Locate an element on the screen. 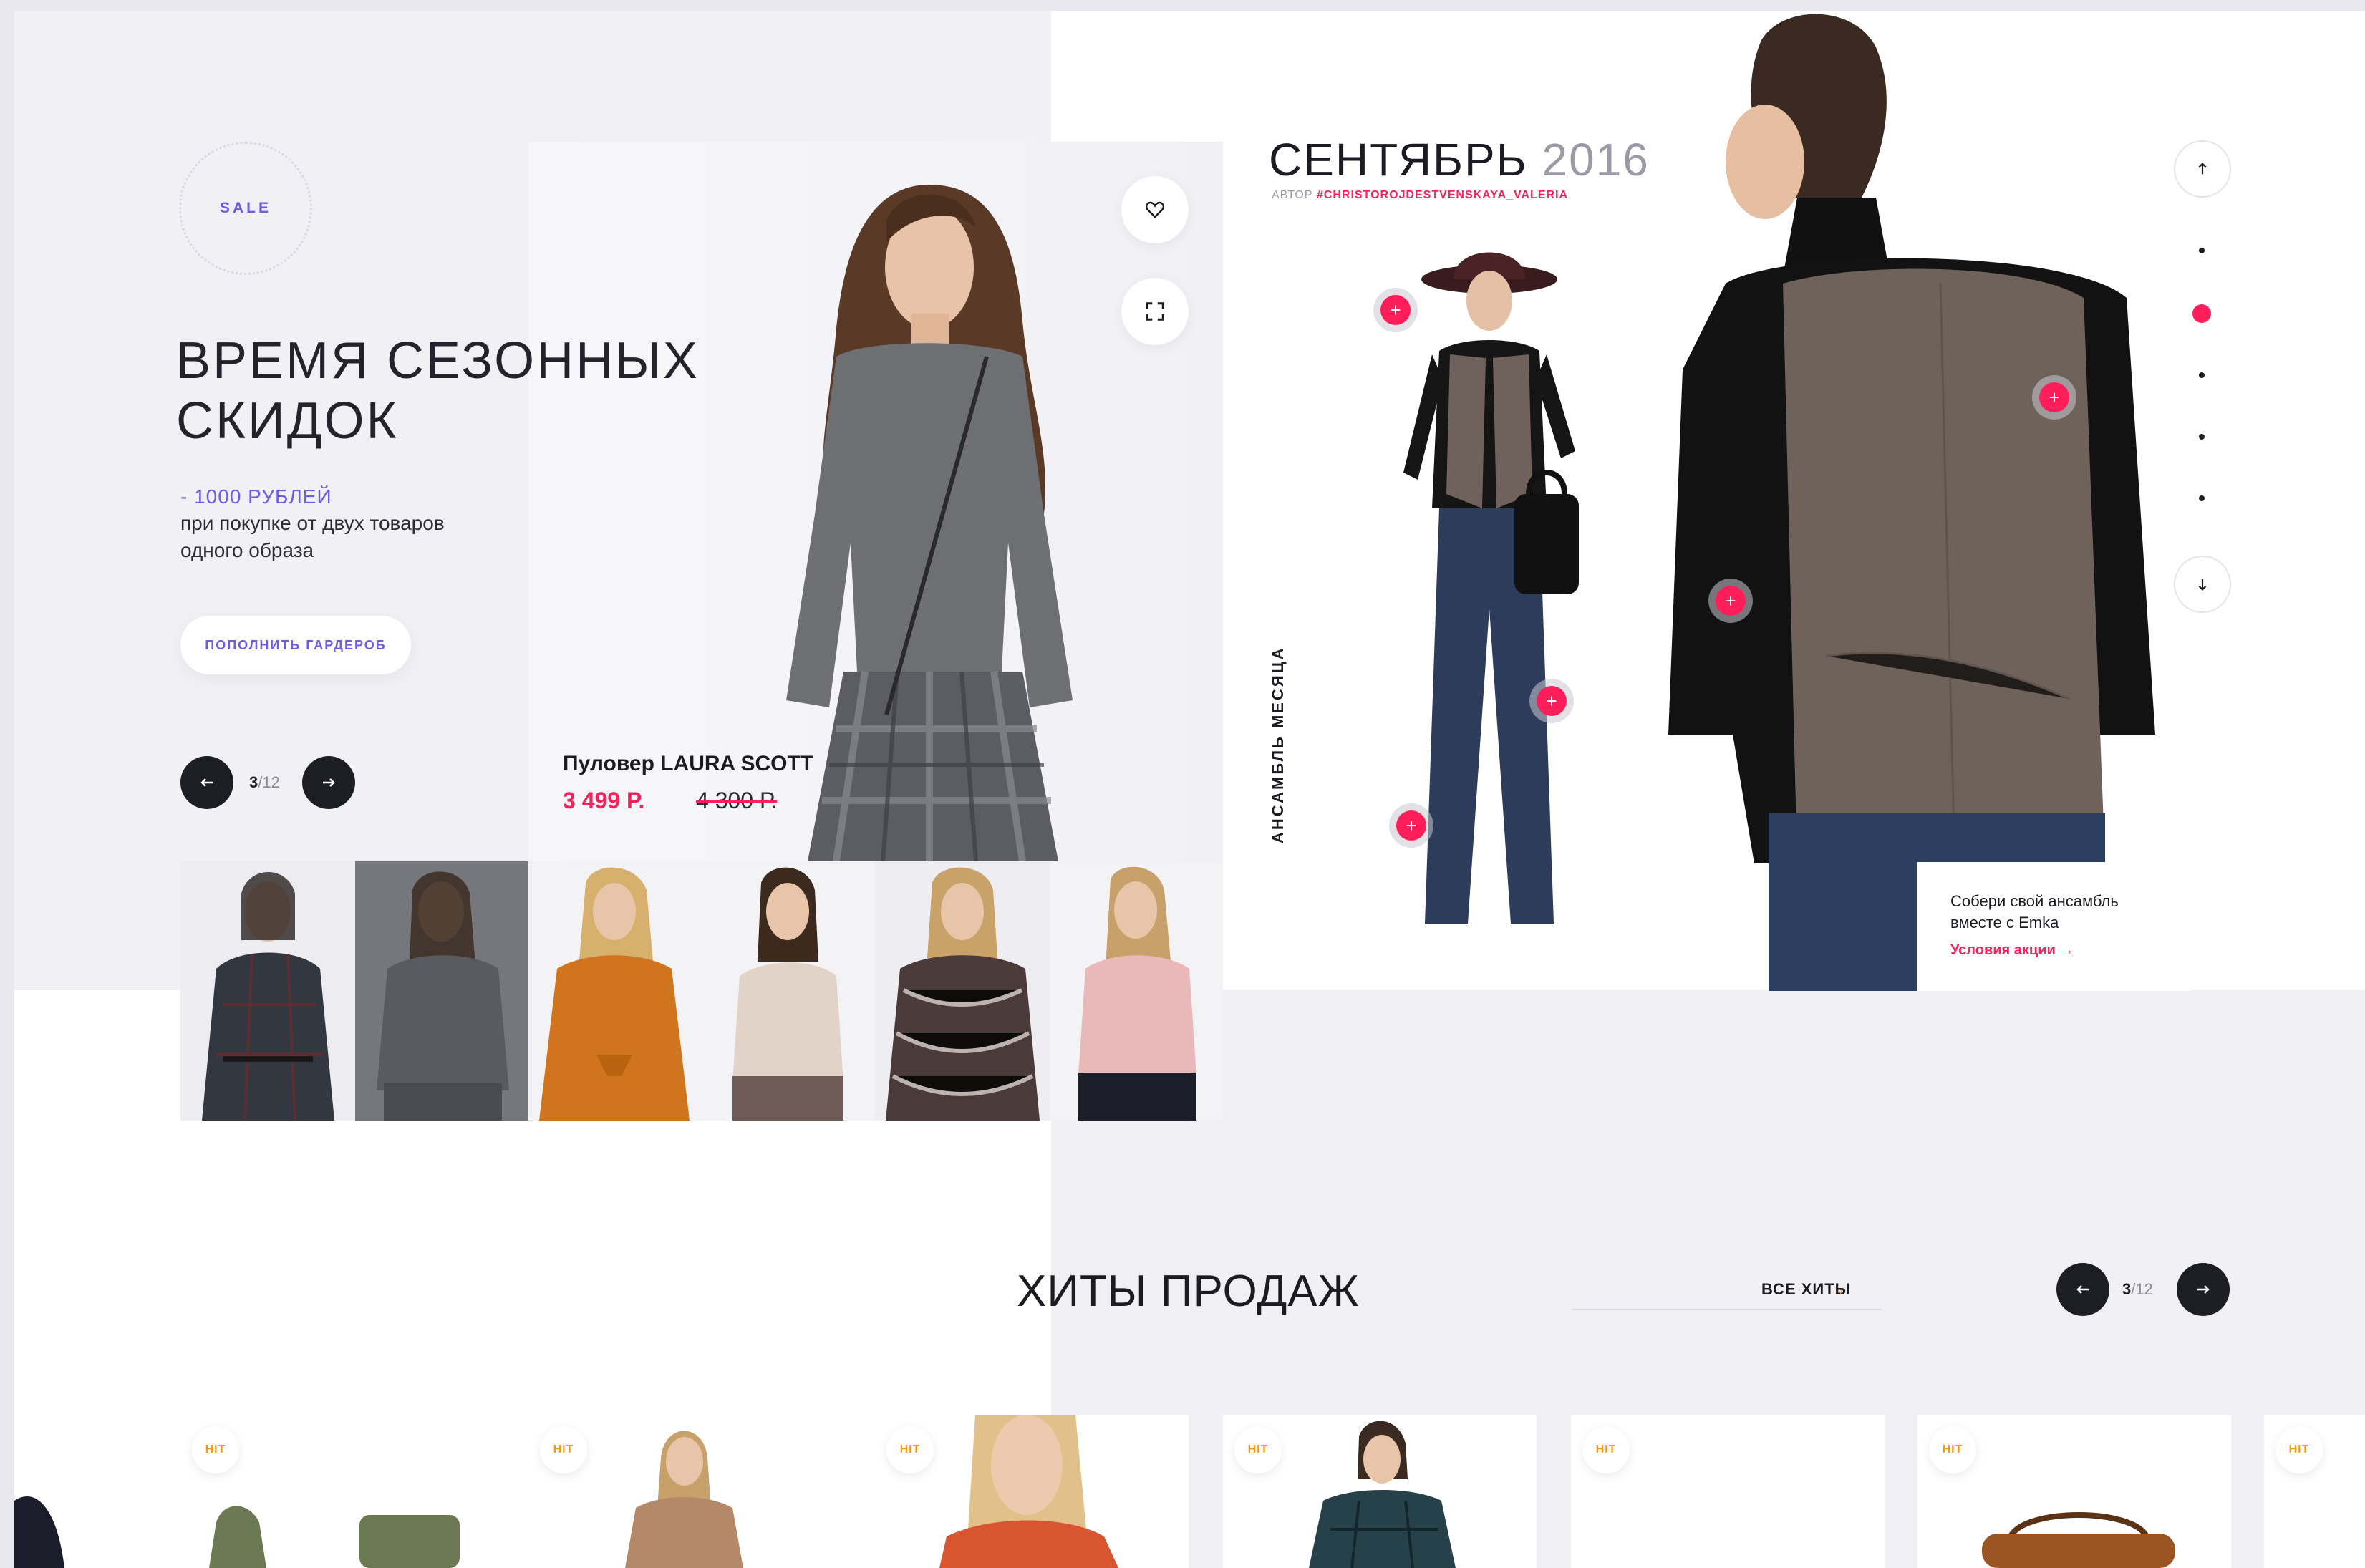 This screenshot has height=1568, width=2365. hit-card-5: HIT is located at coordinates (1728, 1491).